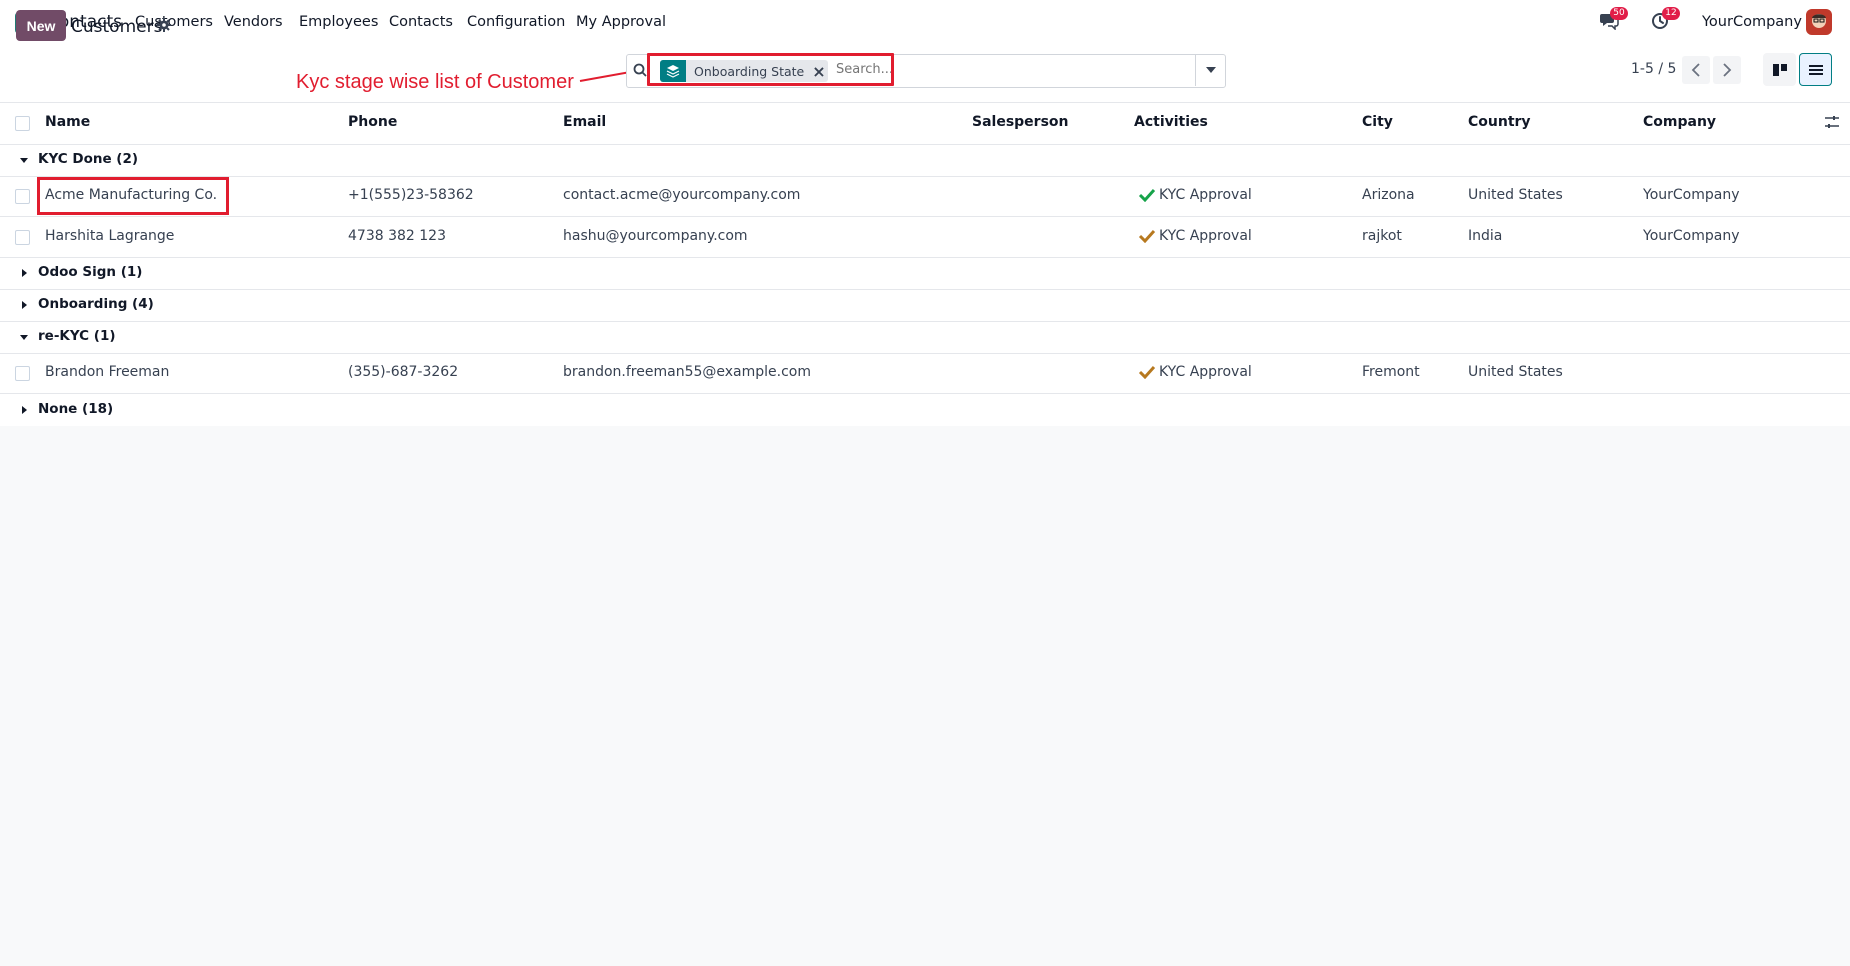  Describe the element at coordinates (117, 27) in the screenshot. I see `breadcrumb: Customers` at that location.